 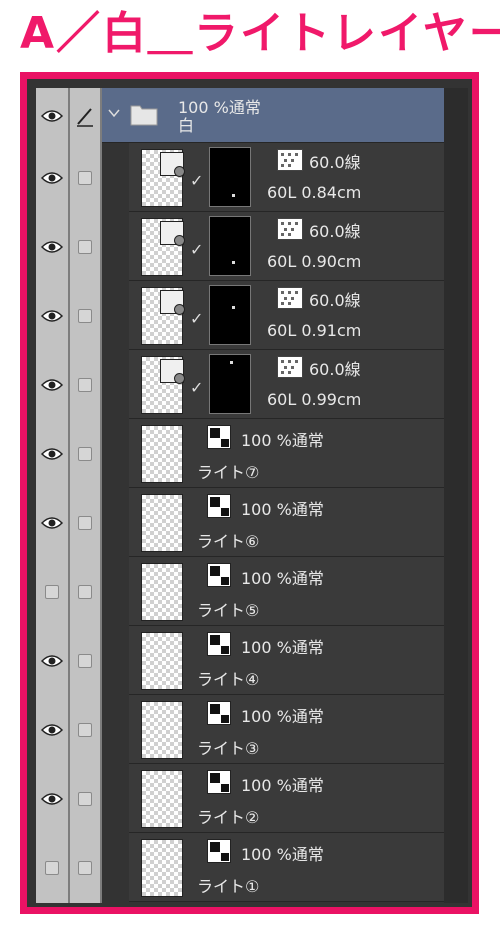 What do you see at coordinates (228, 748) in the screenshot?
I see `layer-name: ライト③` at bounding box center [228, 748].